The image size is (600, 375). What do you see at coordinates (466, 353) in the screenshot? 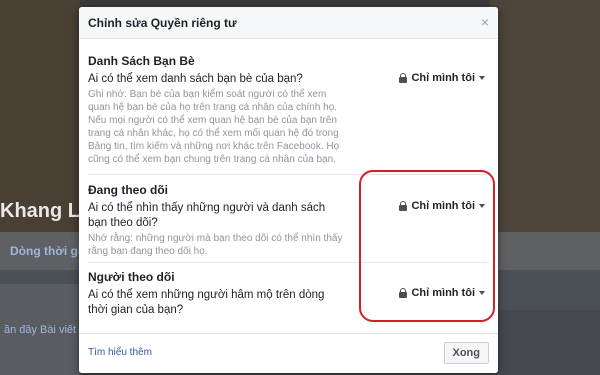
I see `done-button: Xong` at bounding box center [466, 353].